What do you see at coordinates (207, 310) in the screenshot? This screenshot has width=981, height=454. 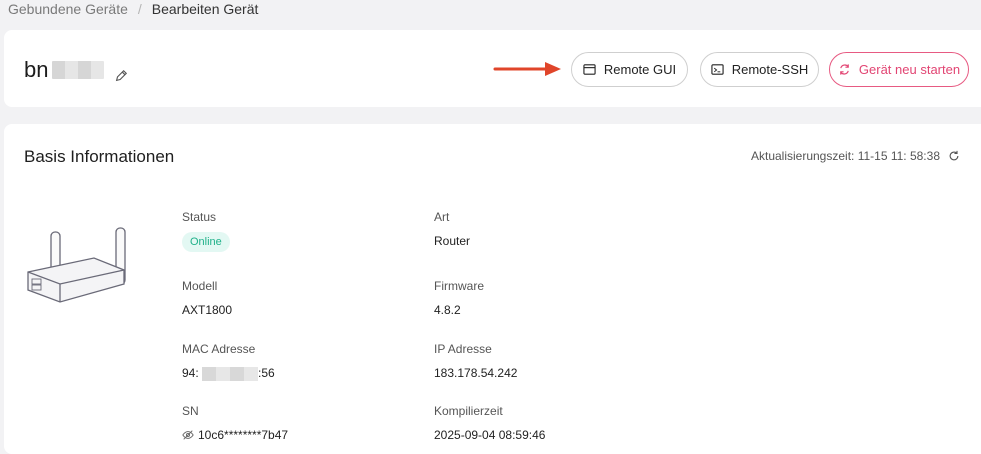 I see `model-value: AXT1800` at bounding box center [207, 310].